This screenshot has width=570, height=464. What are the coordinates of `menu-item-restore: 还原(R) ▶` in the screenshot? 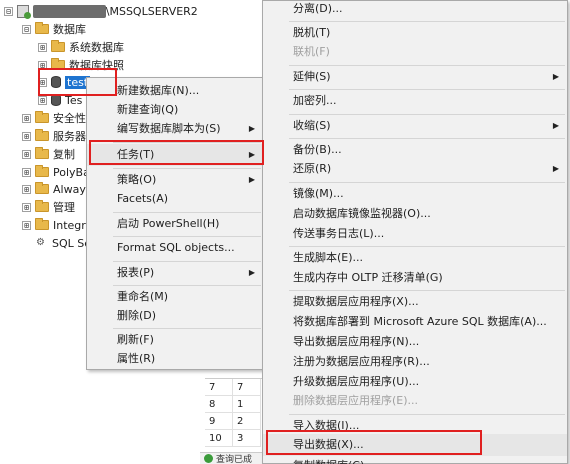 It's located at (415, 169).